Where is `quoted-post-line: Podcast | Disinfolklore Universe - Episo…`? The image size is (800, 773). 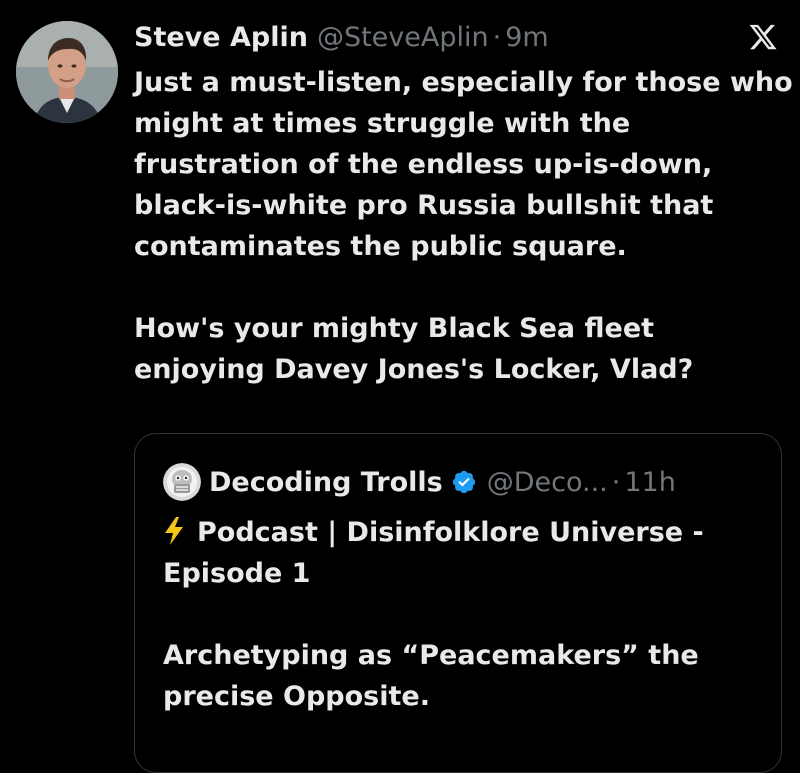
quoted-post-line: Podcast | Disinfolklore Universe - Episo… is located at coordinates (433, 553).